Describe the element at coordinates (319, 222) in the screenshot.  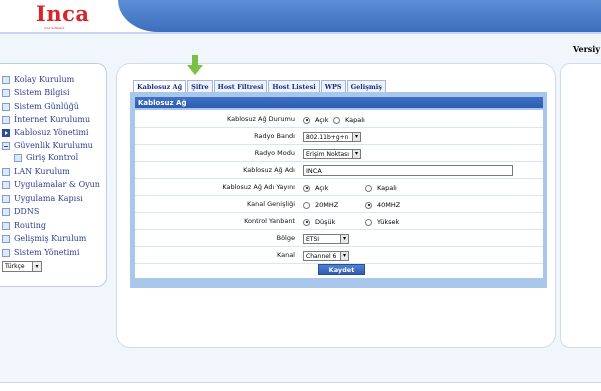
I see `radio-sideband-low: Düşük` at that location.